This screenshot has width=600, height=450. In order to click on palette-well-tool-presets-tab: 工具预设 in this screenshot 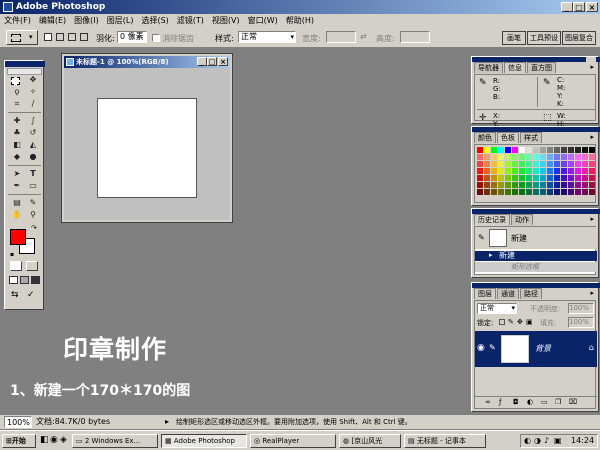, I will do `click(544, 38)`.